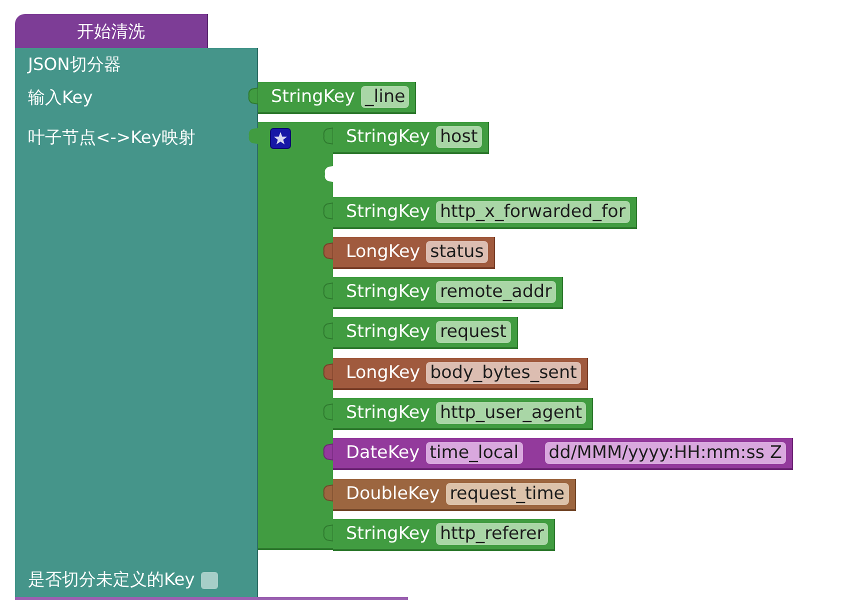  I want to click on key-name-field: body_bytes_sent, so click(503, 373).